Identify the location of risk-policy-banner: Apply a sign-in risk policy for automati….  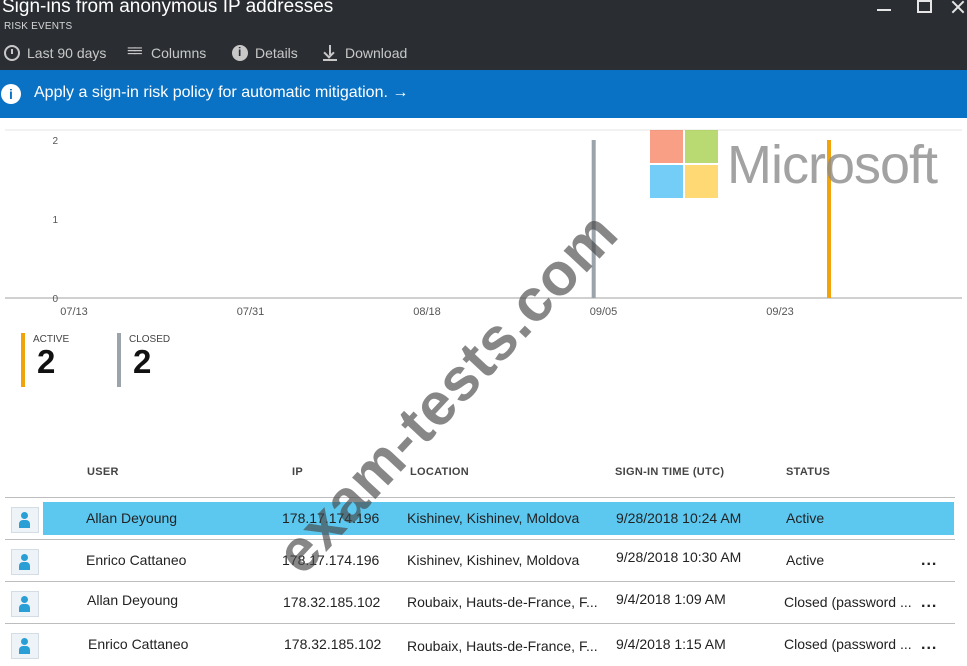
(483, 94).